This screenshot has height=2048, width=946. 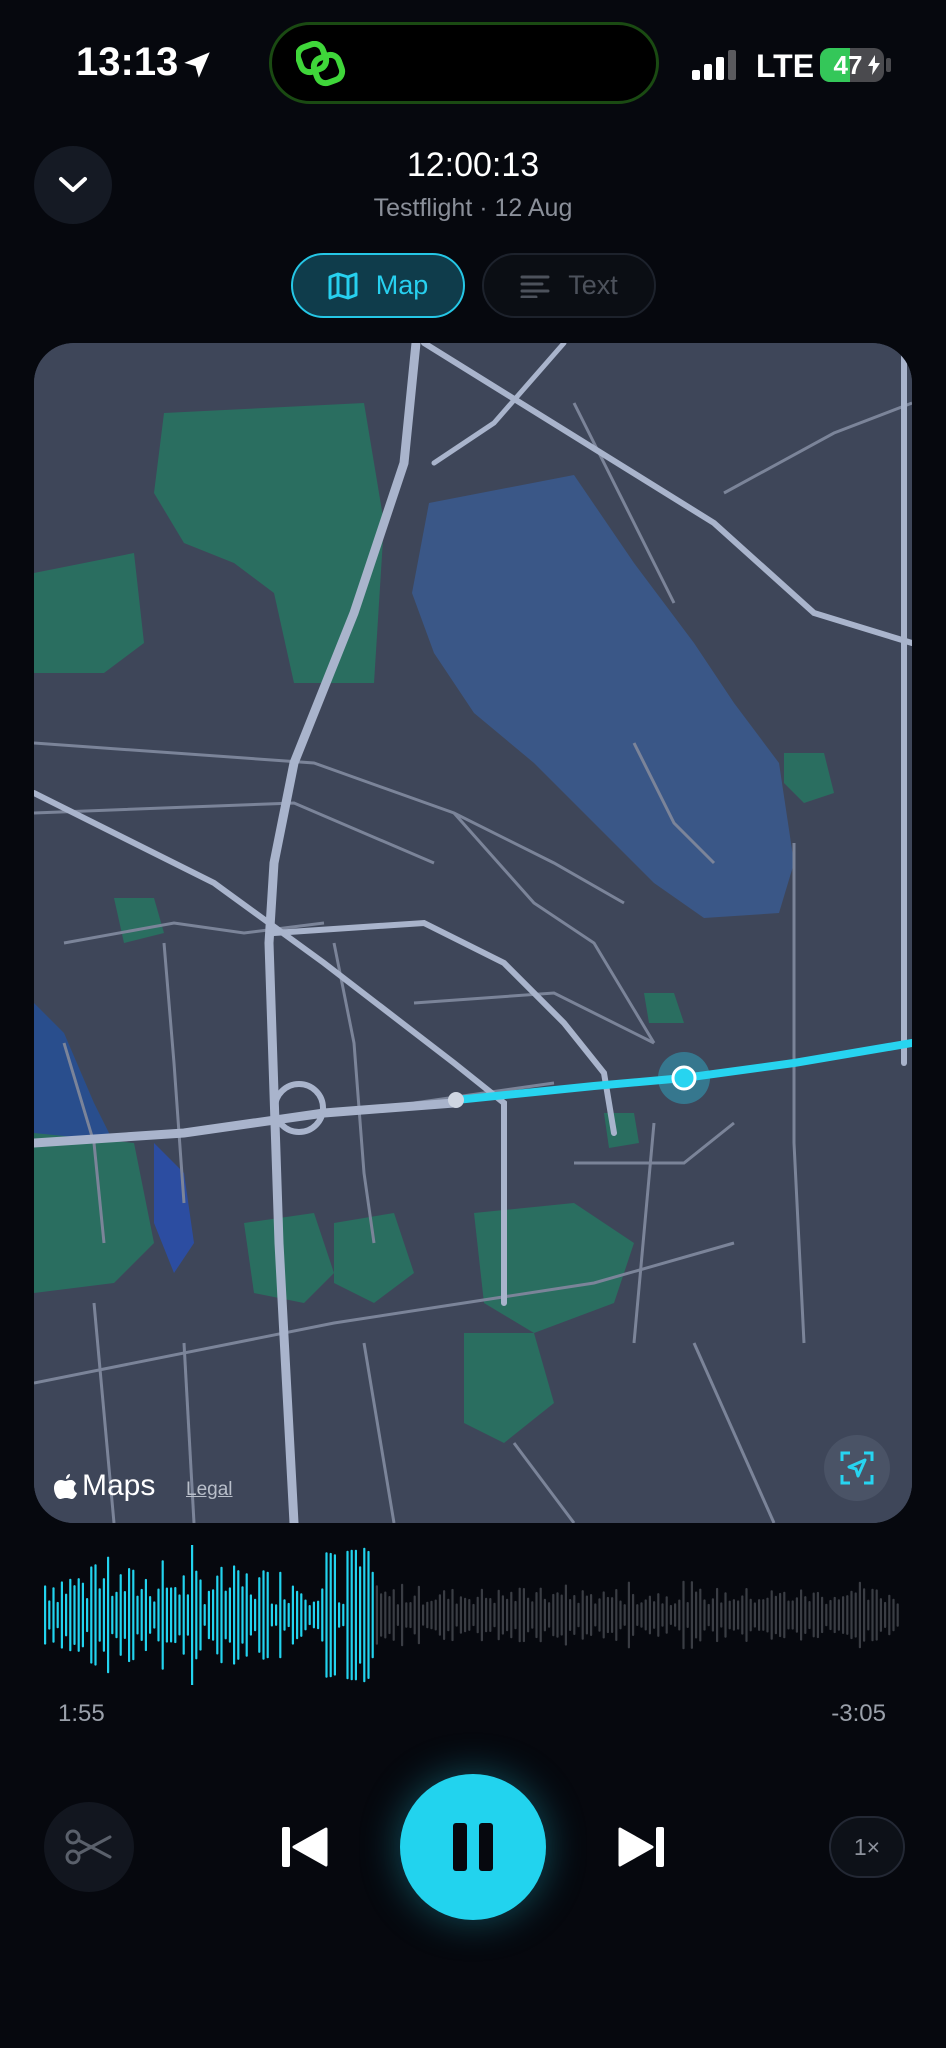 I want to click on tab-text-label: Text, so click(x=593, y=285).